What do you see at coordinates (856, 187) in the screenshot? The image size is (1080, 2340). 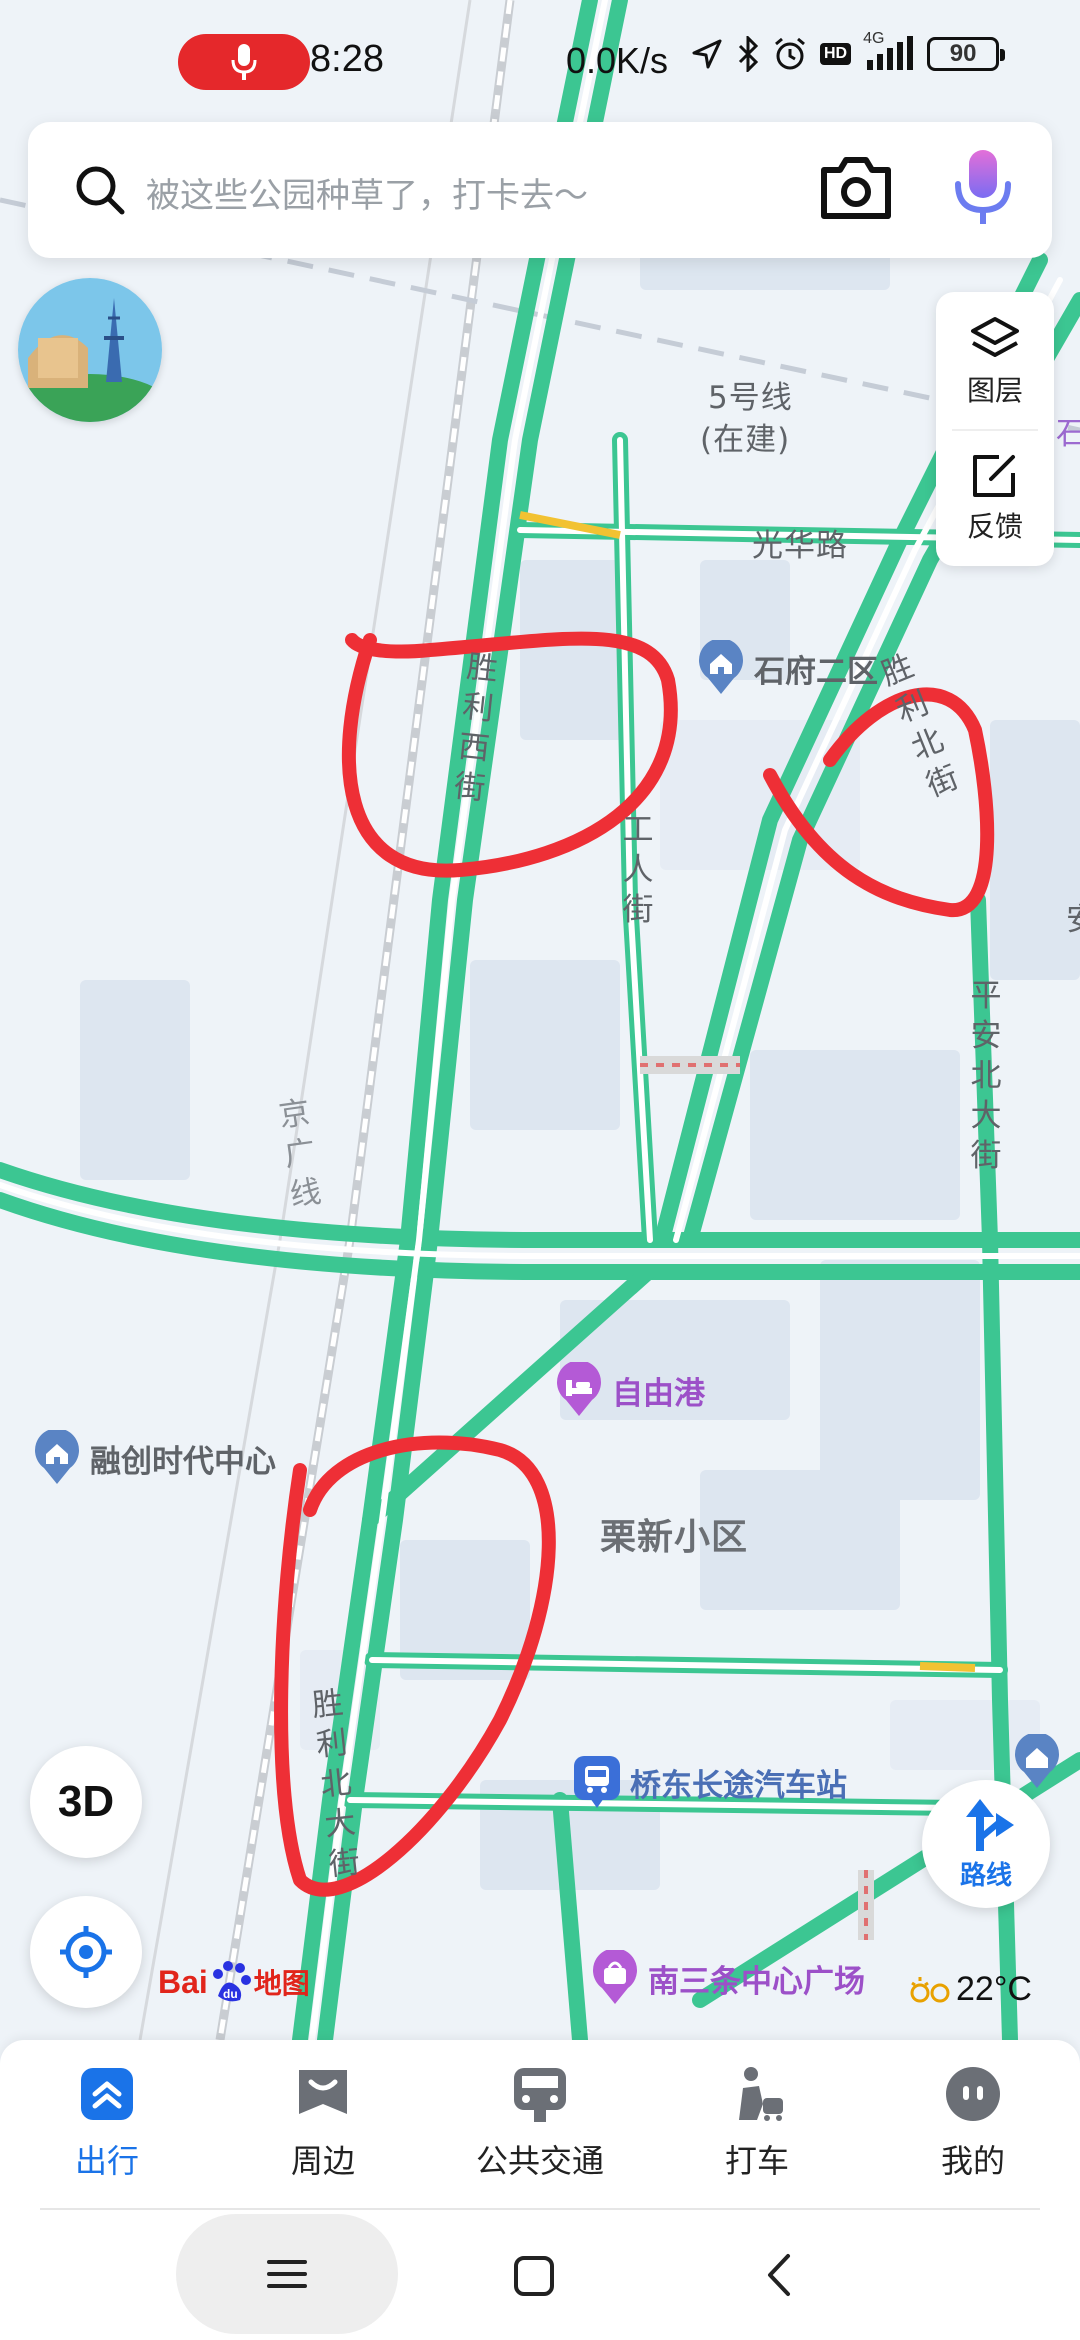 I see `camera-icon` at bounding box center [856, 187].